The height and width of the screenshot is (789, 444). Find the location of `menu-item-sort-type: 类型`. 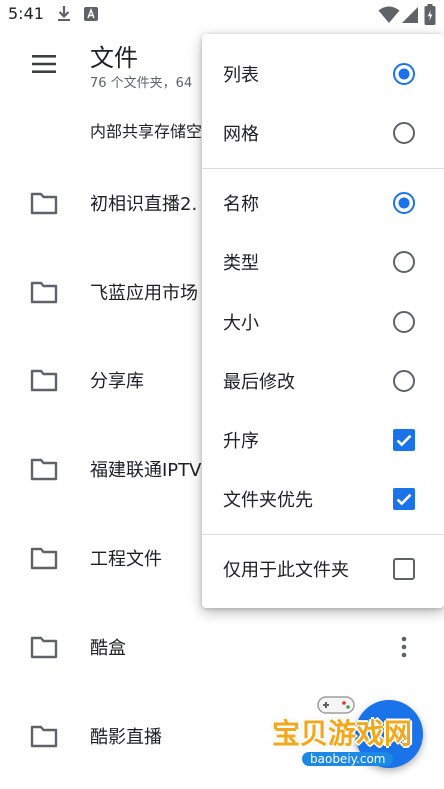

menu-item-sort-type: 类型 is located at coordinates (323, 262).